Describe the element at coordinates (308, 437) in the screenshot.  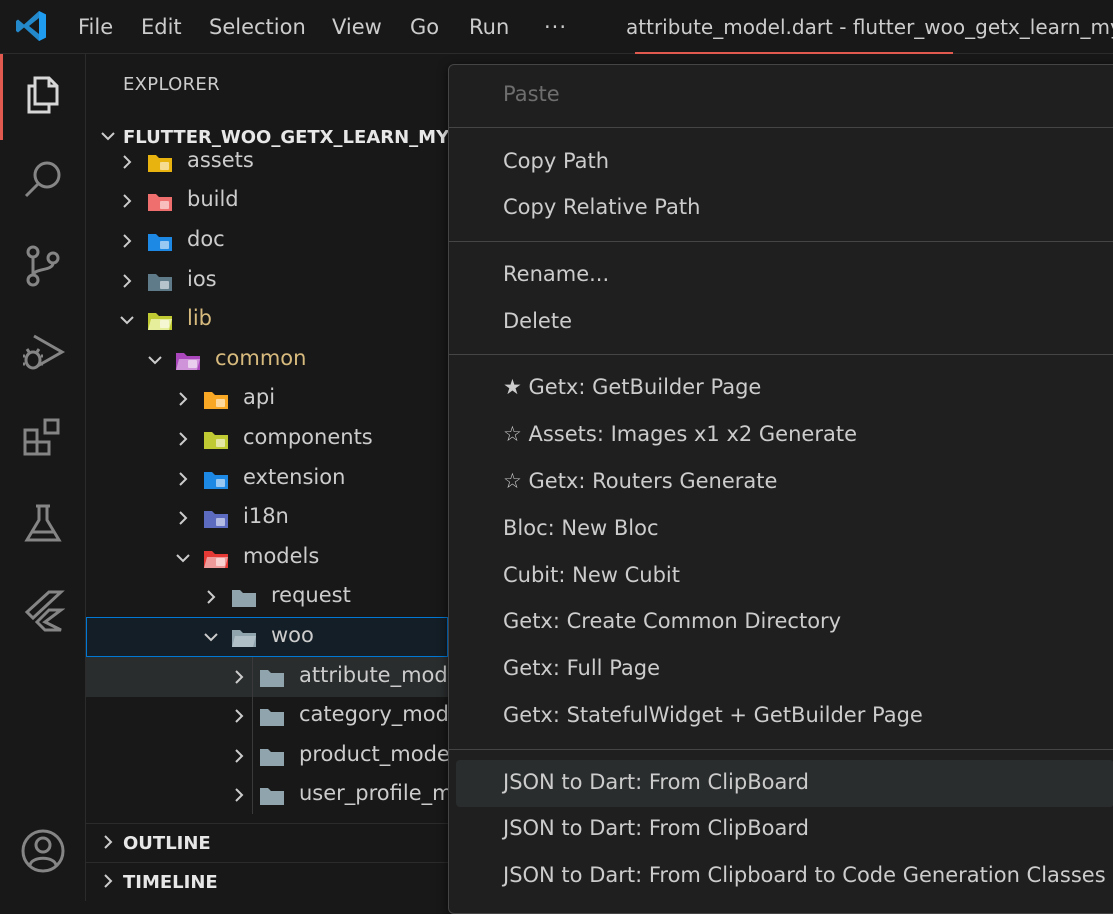
I see `tree-item-label: components` at that location.